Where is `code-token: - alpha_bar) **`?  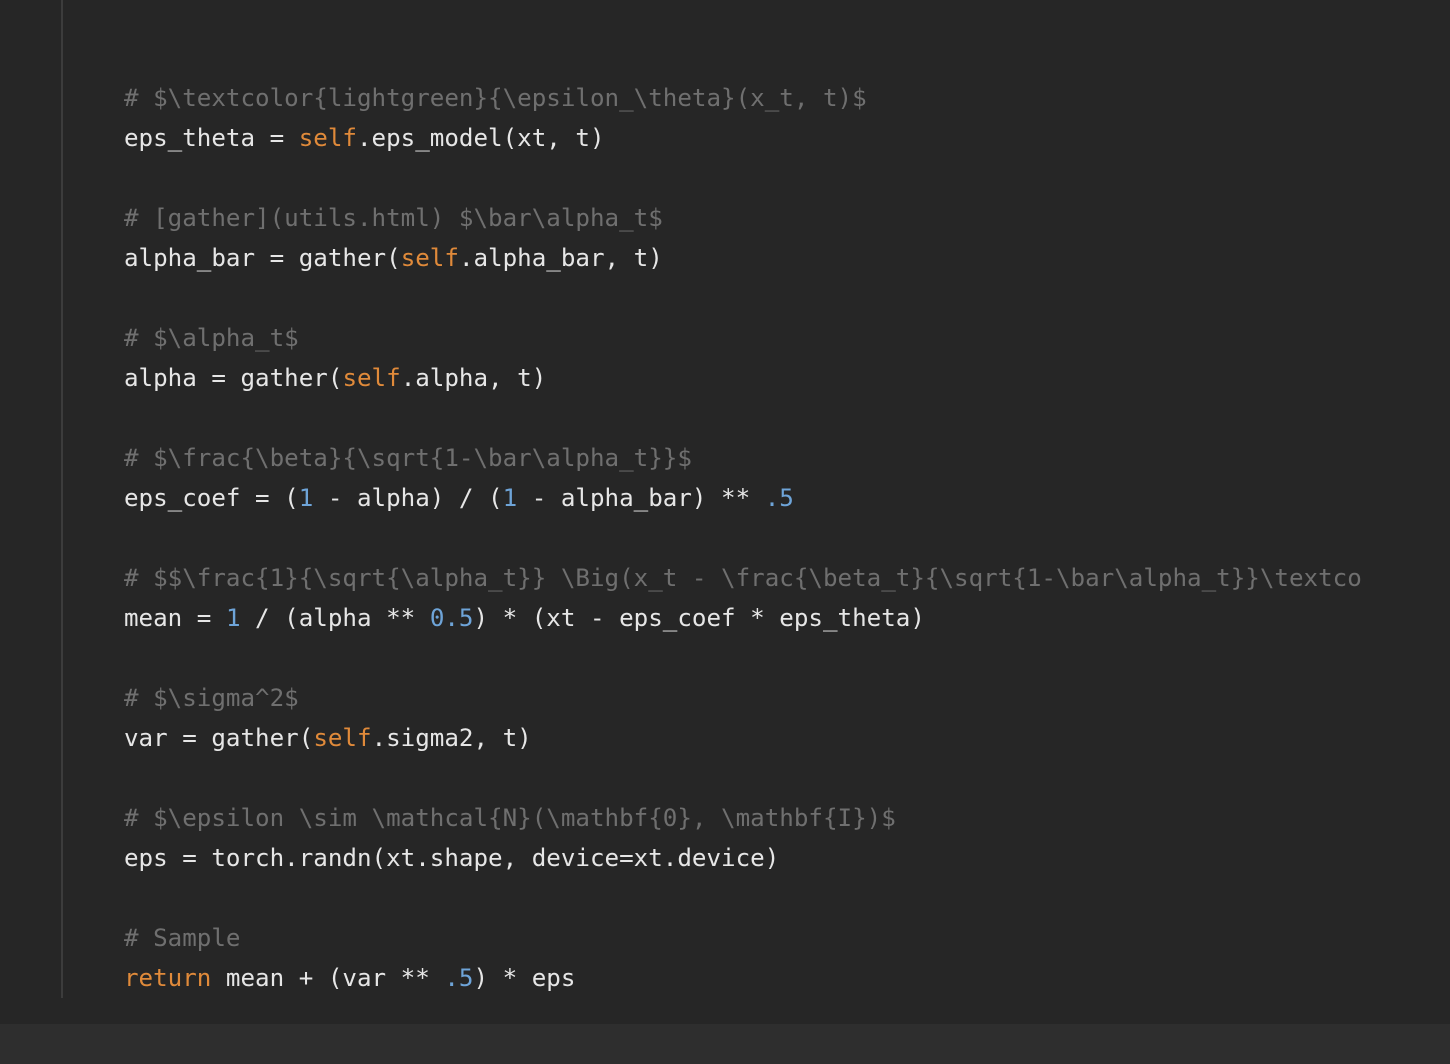
code-token: - alpha_bar) ** is located at coordinates (641, 498).